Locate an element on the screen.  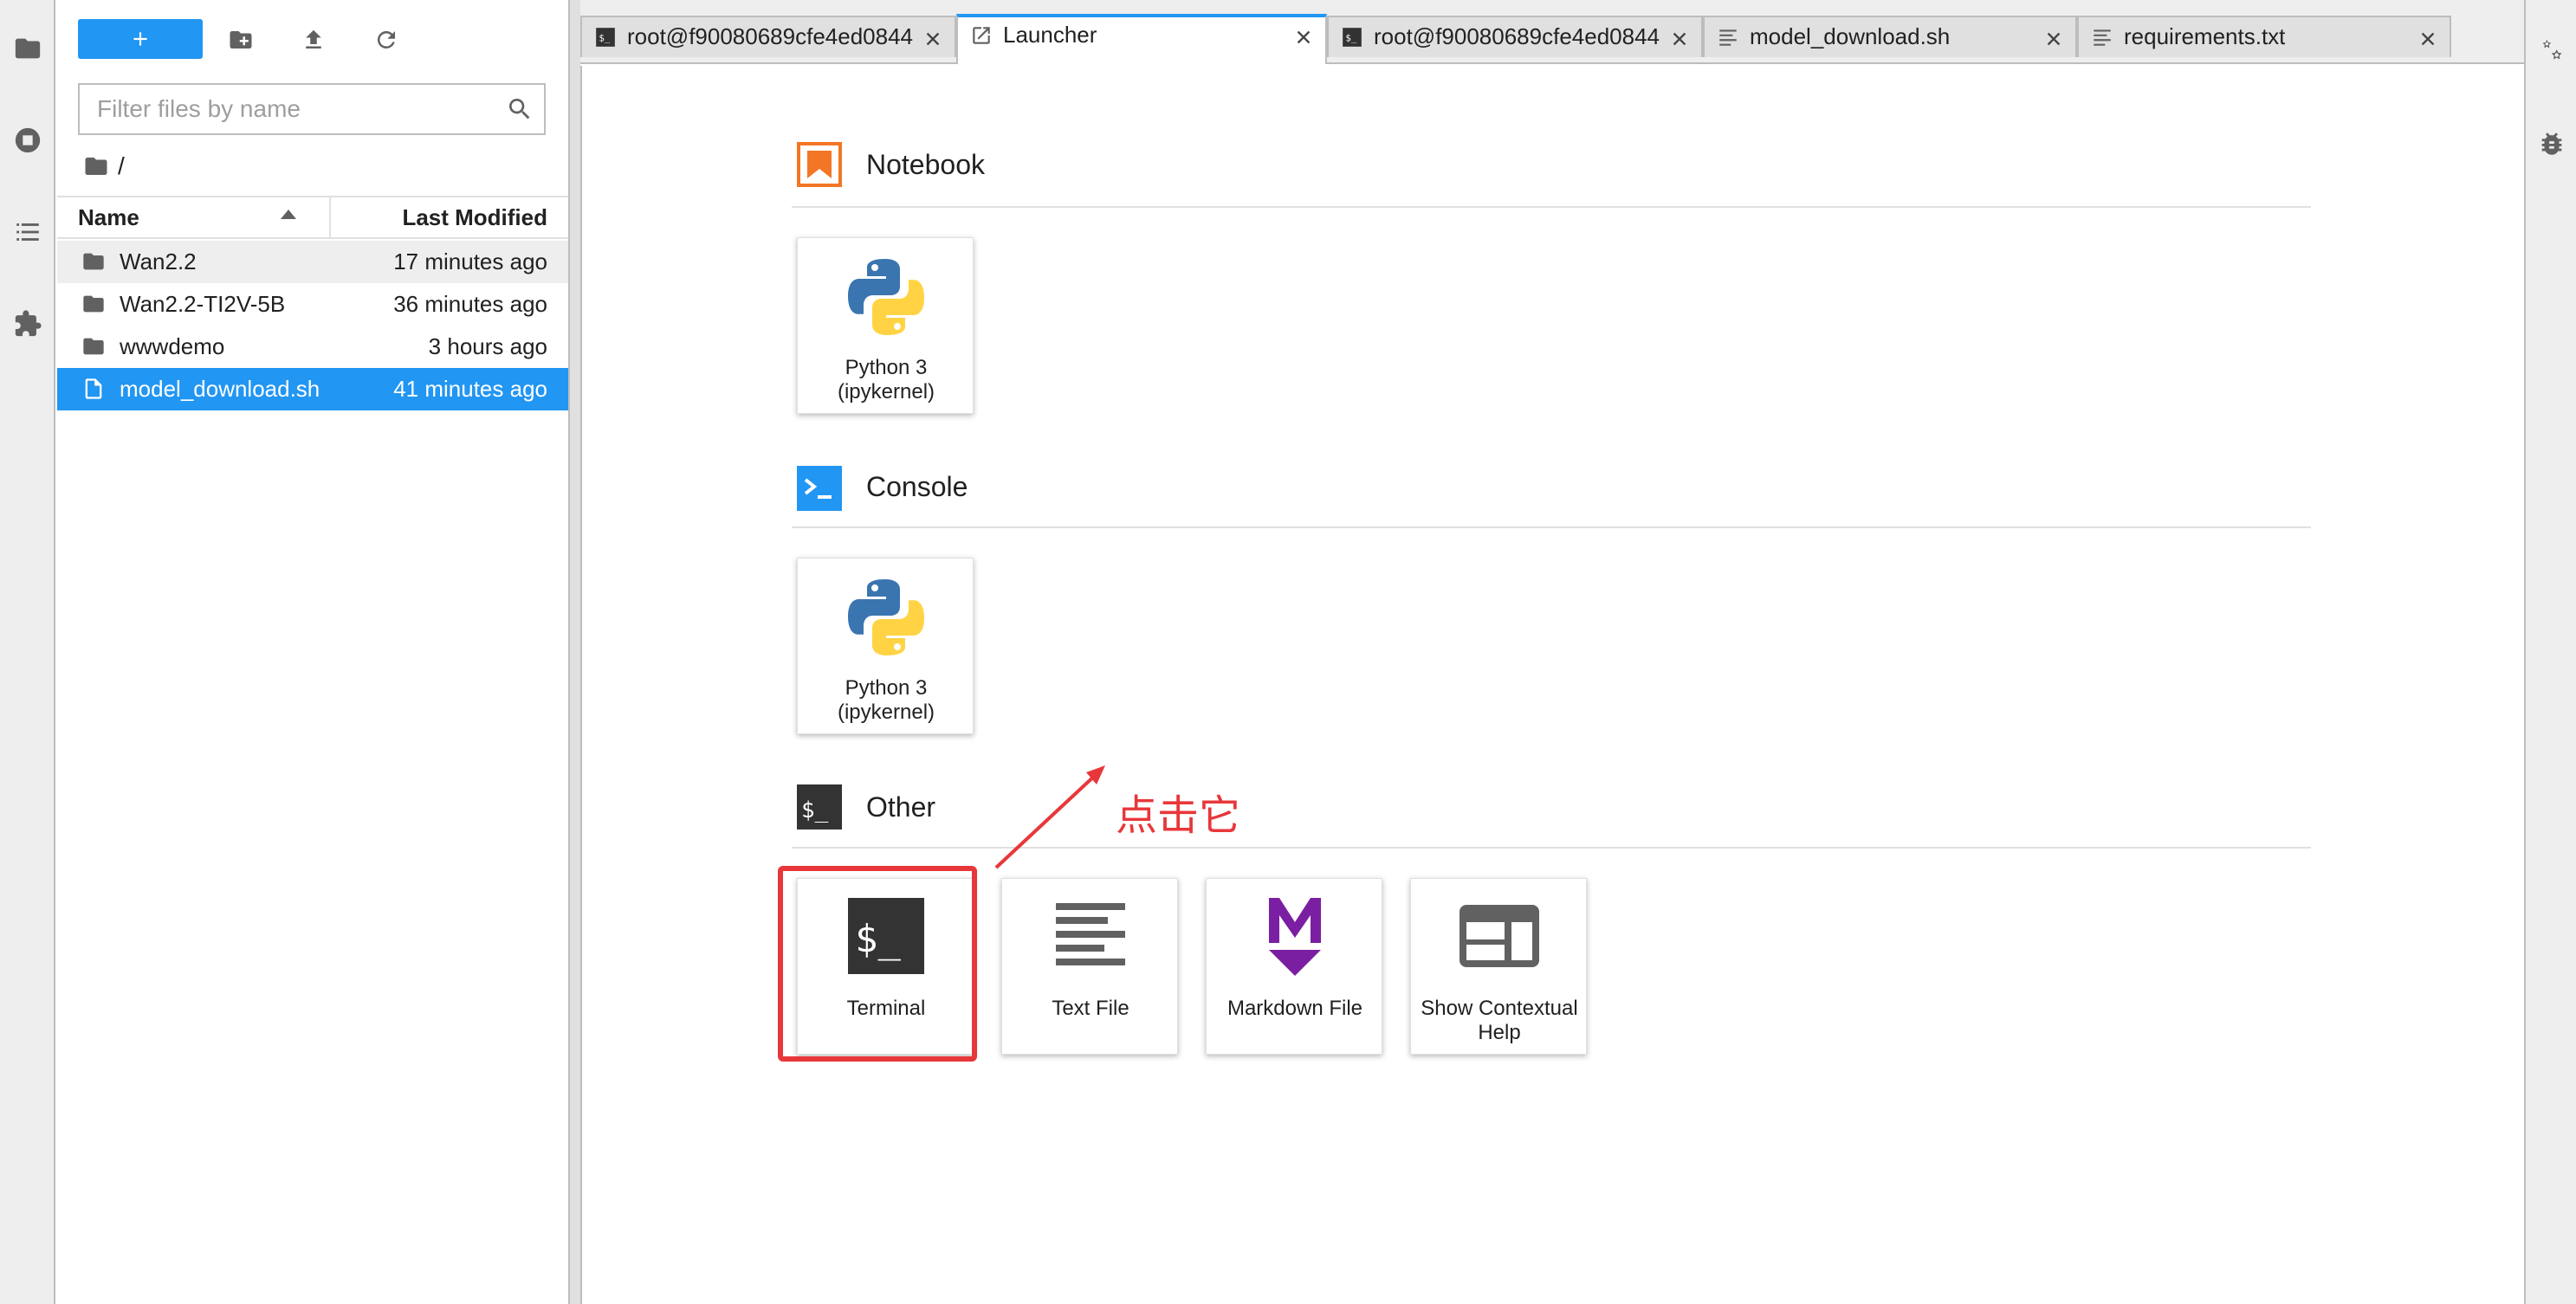
file-icon is located at coordinates (93, 389).